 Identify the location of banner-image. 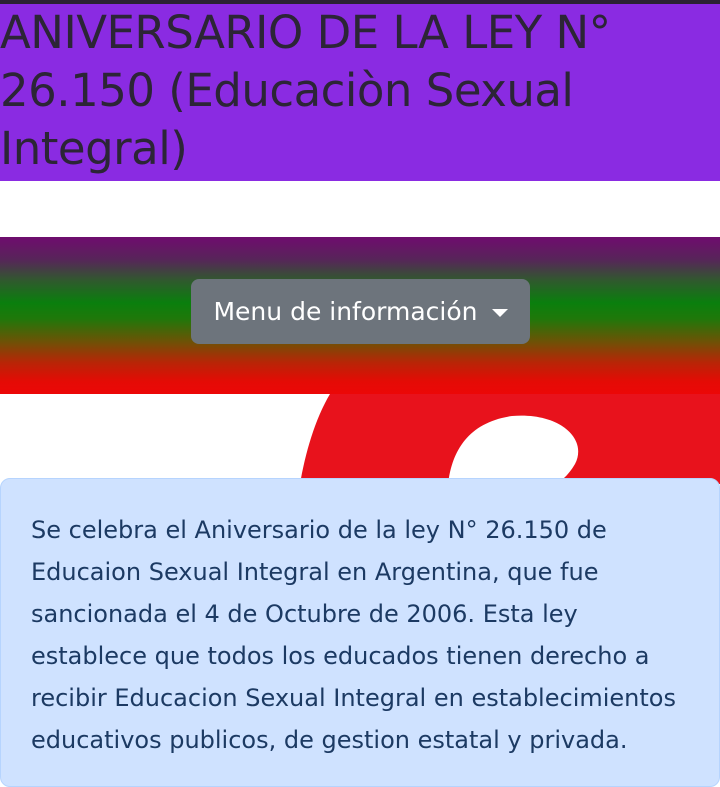
(360, 439).